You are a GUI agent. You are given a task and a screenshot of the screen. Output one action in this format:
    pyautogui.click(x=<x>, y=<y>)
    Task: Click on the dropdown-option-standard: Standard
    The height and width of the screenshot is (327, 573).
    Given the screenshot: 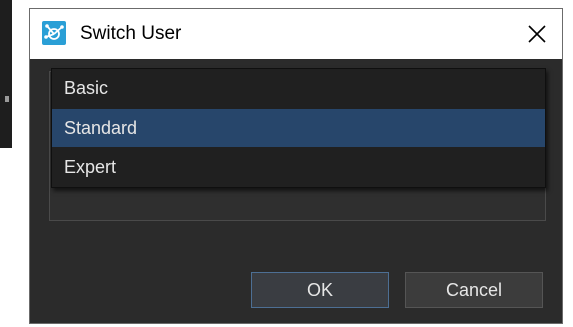 What is the action you would take?
    pyautogui.click(x=298, y=128)
    